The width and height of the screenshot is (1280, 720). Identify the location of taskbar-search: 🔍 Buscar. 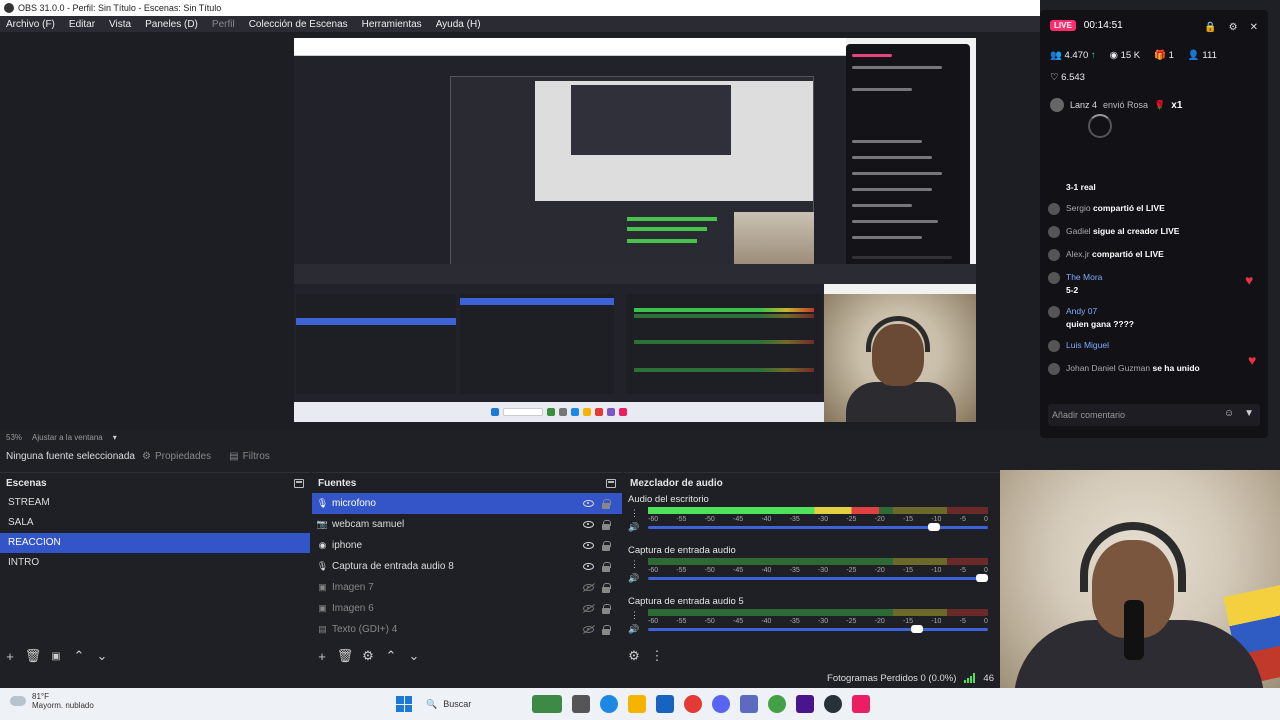
(472, 704).